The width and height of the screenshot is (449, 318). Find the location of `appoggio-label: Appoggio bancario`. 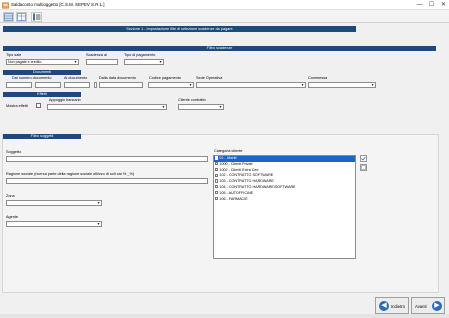

appoggio-label: Appoggio bancario is located at coordinates (65, 100).